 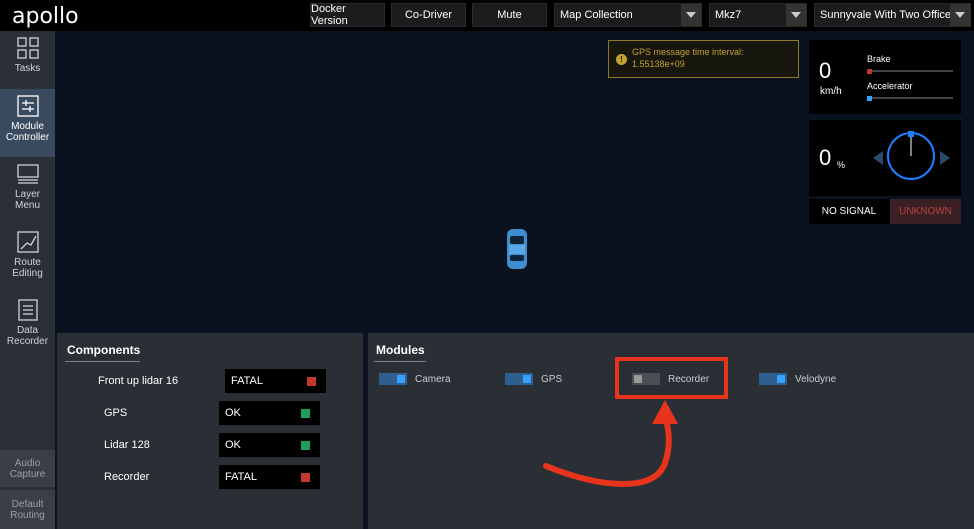 What do you see at coordinates (27, 68) in the screenshot?
I see `sidebar-item-label: Tasks` at bounding box center [27, 68].